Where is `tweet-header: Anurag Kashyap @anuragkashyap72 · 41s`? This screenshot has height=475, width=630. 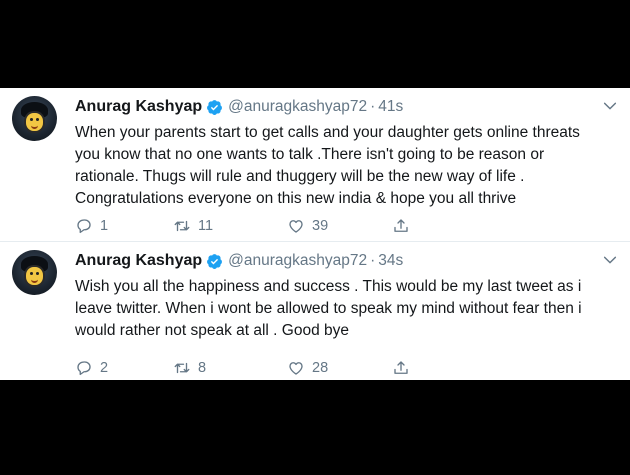
tweet-header: Anurag Kashyap @anuragkashyap72 · 41s is located at coordinates (239, 107).